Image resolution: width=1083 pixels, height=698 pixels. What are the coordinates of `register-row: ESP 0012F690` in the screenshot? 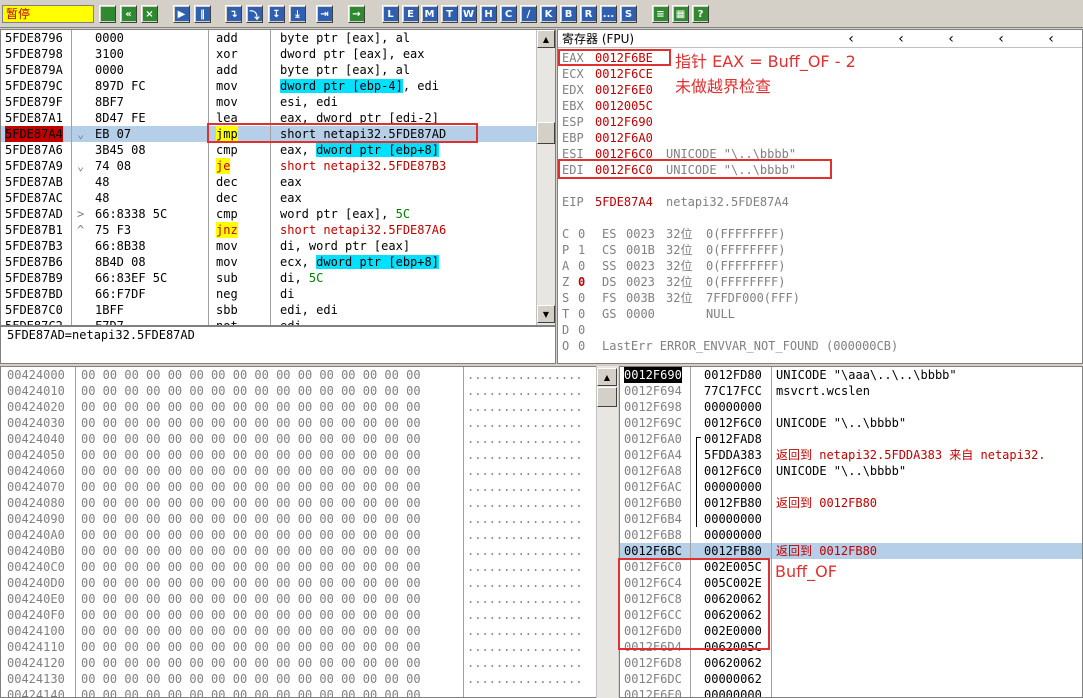 It's located at (820, 122).